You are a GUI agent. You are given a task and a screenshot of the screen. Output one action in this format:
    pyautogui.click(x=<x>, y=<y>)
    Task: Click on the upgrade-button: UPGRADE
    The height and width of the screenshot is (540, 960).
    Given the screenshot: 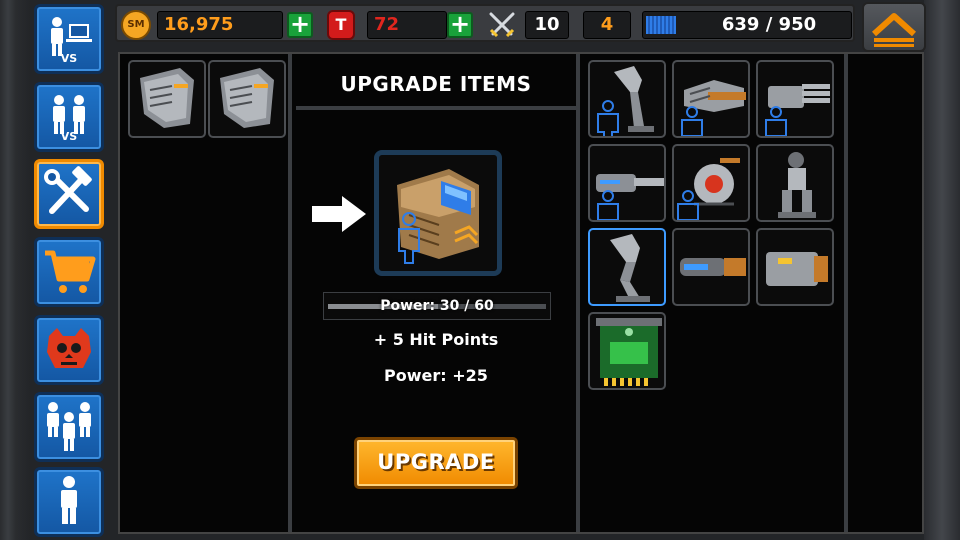 What is the action you would take?
    pyautogui.click(x=436, y=463)
    